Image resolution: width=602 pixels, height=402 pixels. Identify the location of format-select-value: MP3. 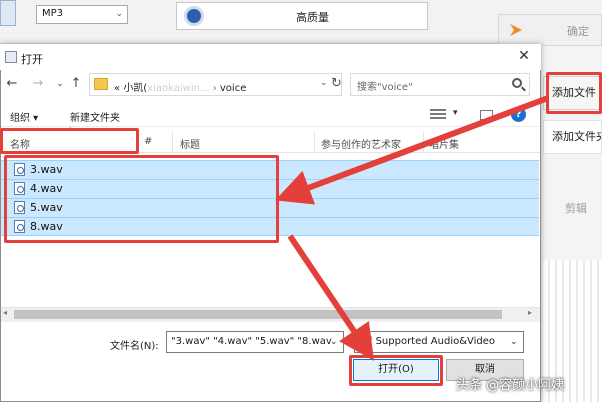
(53, 13).